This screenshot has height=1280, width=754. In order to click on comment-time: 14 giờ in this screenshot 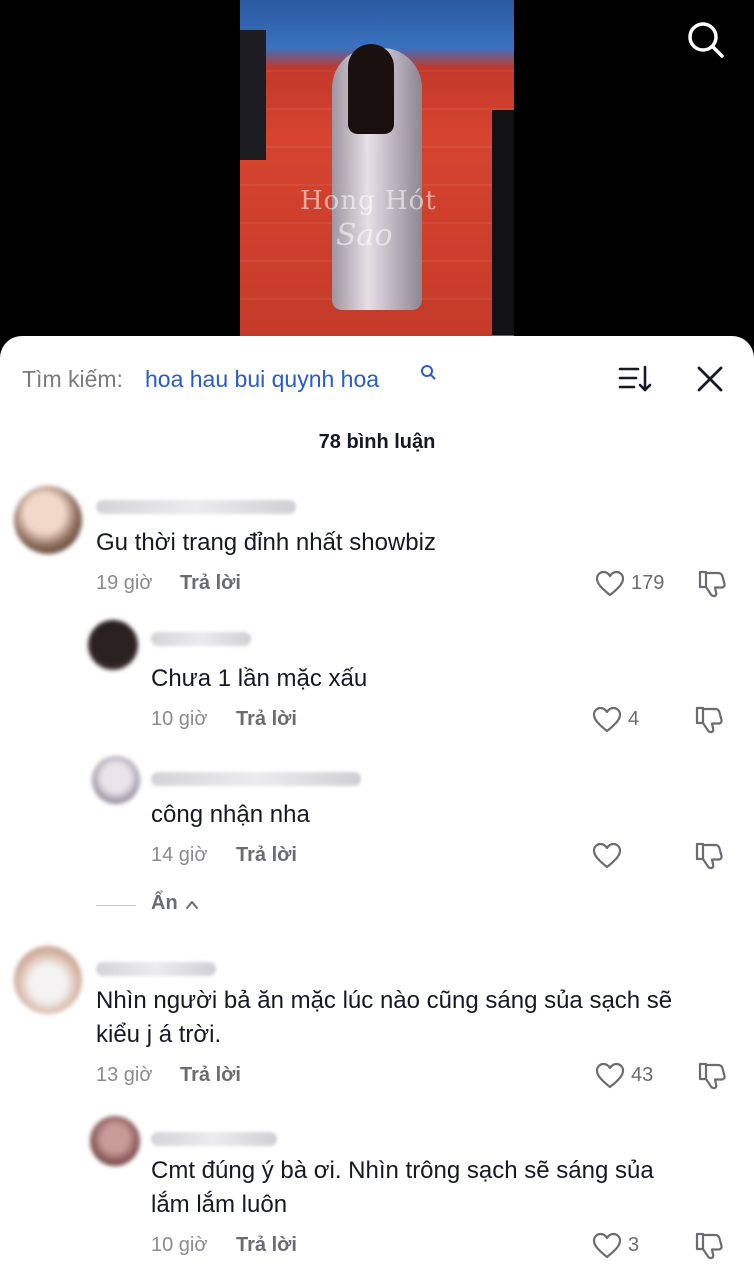, I will do `click(179, 855)`.